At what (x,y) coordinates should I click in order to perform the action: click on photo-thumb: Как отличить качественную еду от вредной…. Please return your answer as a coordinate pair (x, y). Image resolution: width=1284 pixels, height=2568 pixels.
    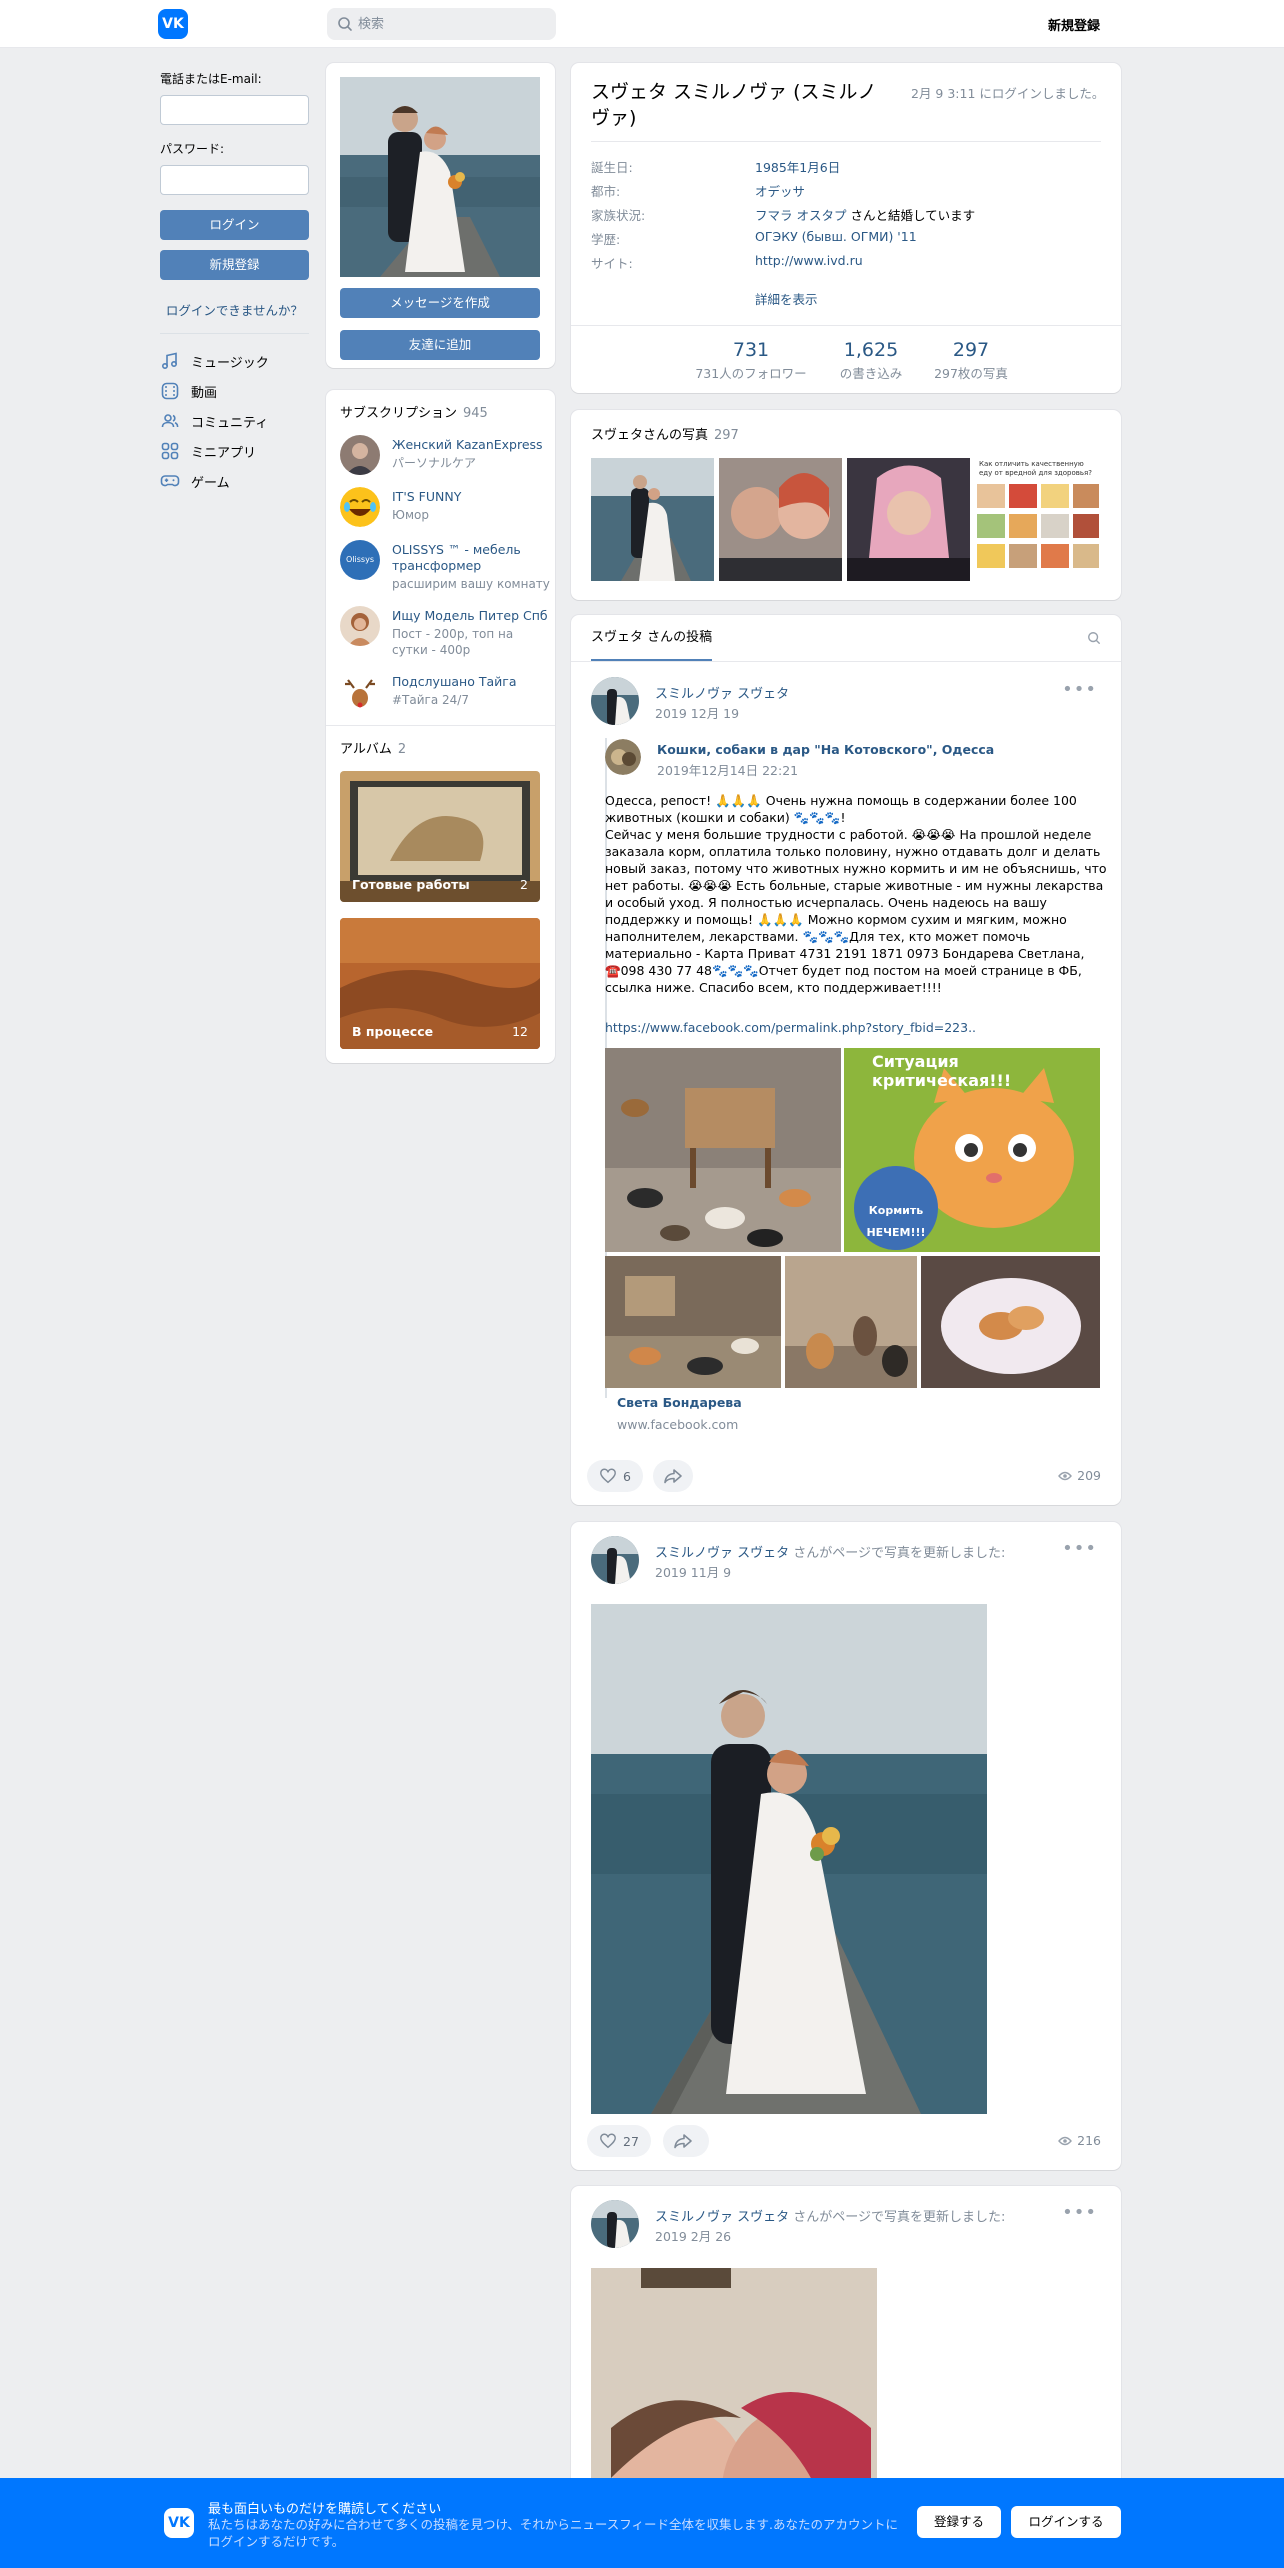
    Looking at the image, I should click on (1038, 519).